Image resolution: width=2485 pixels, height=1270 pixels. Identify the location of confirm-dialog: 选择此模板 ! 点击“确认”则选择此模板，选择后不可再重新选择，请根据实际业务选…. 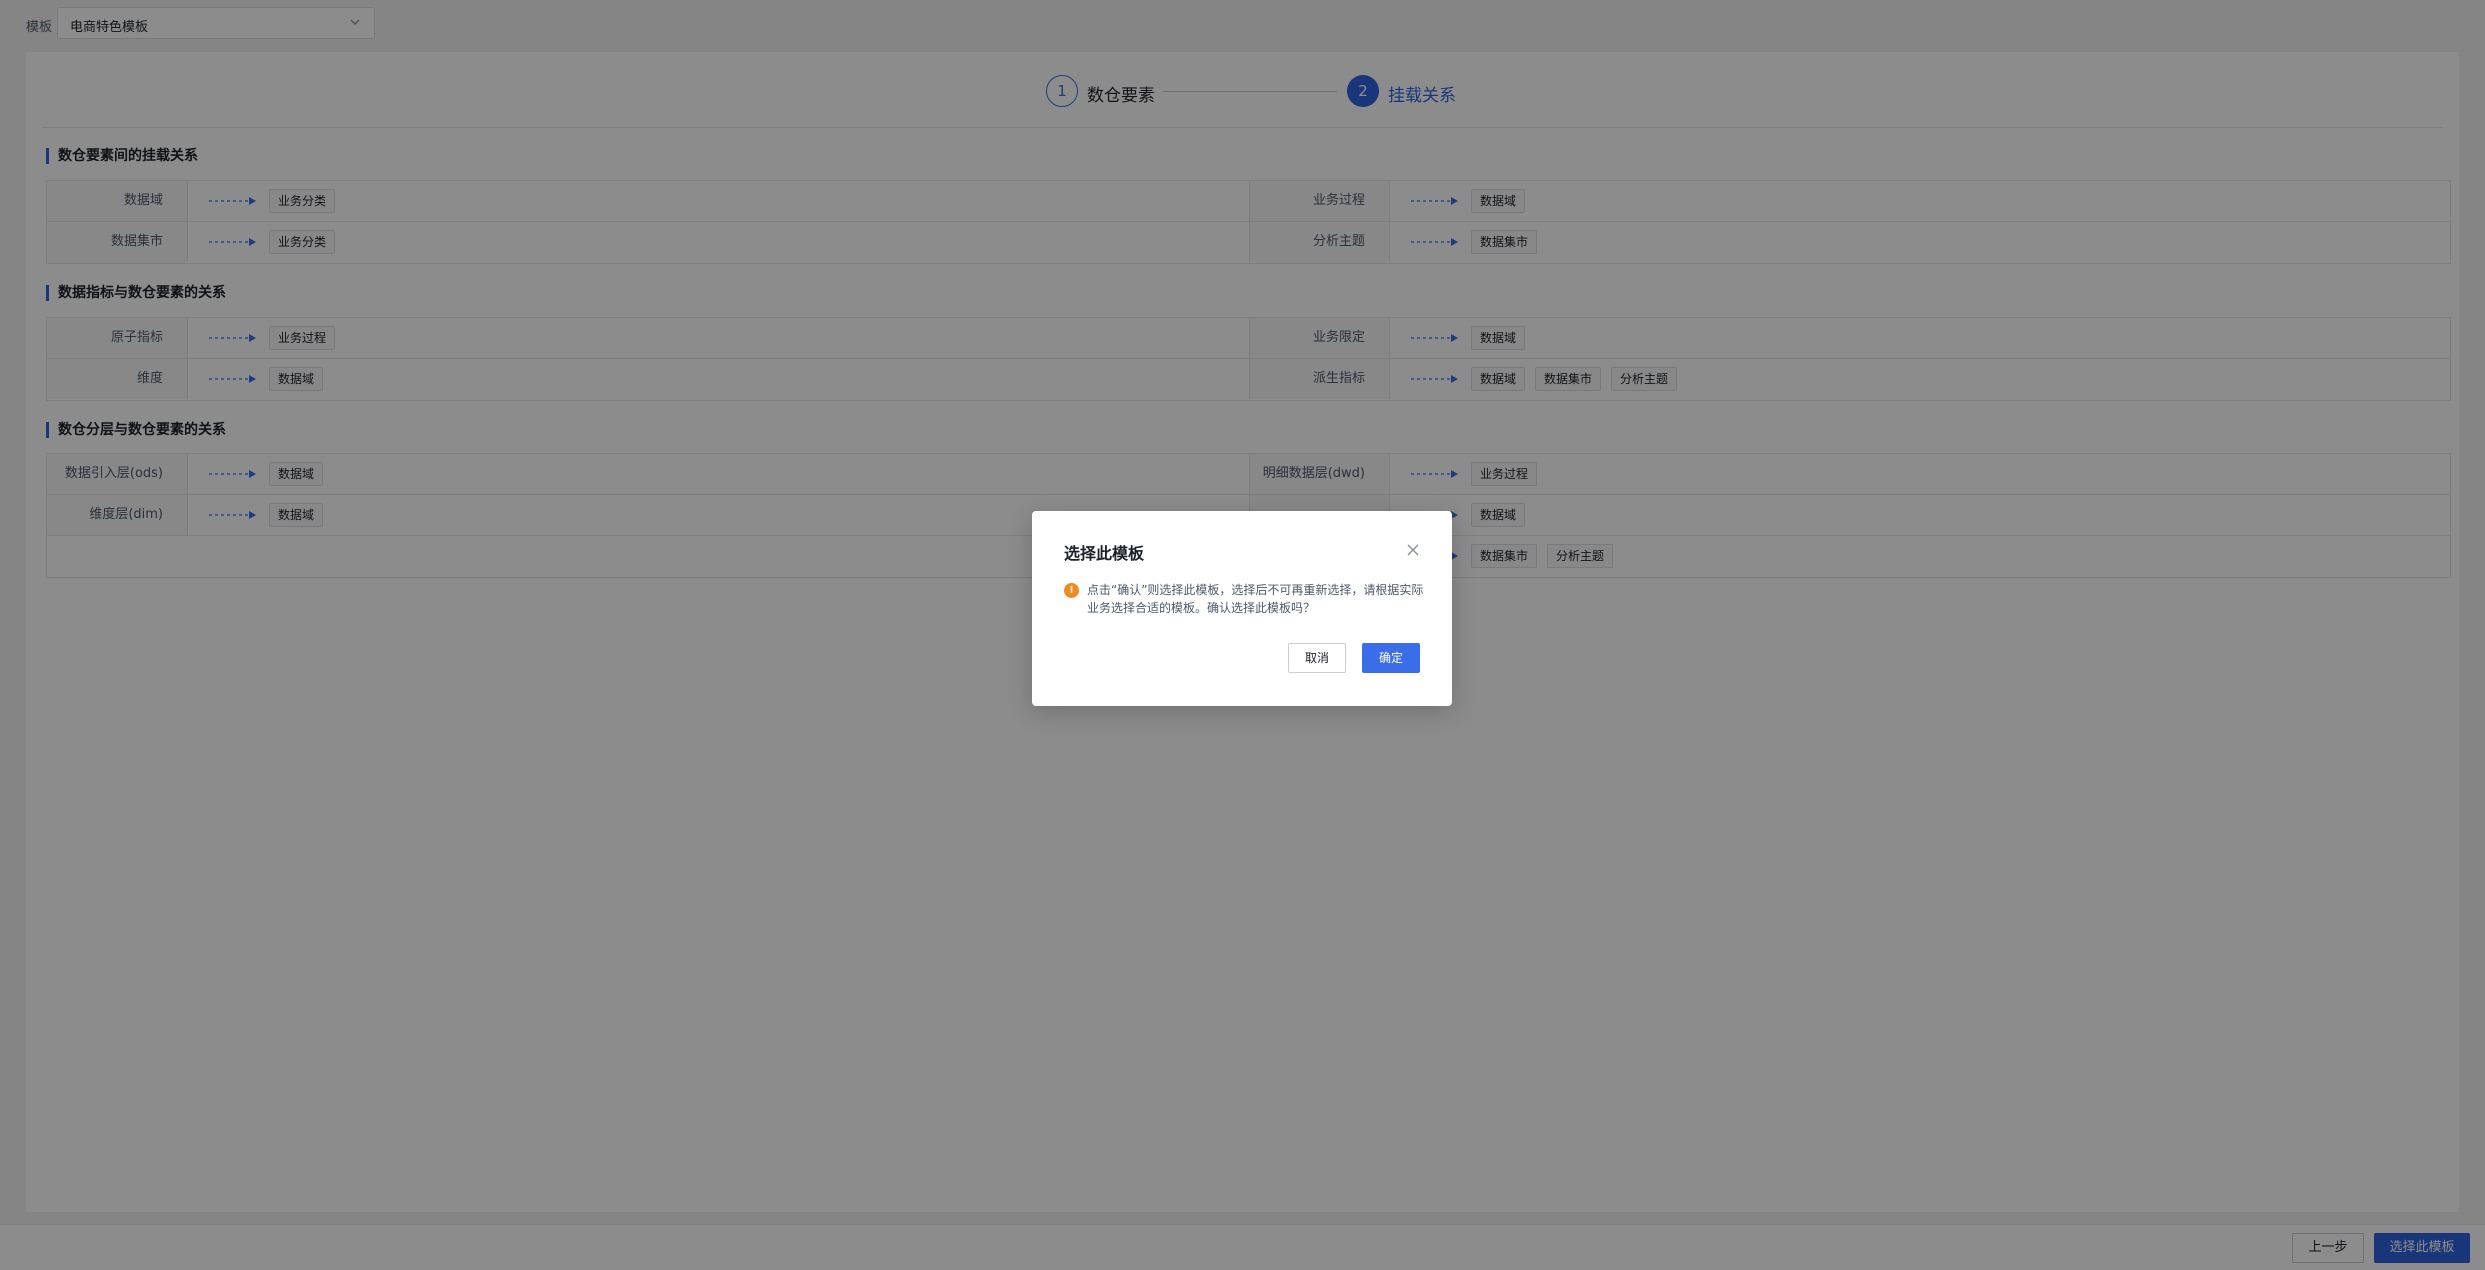
(1242, 608).